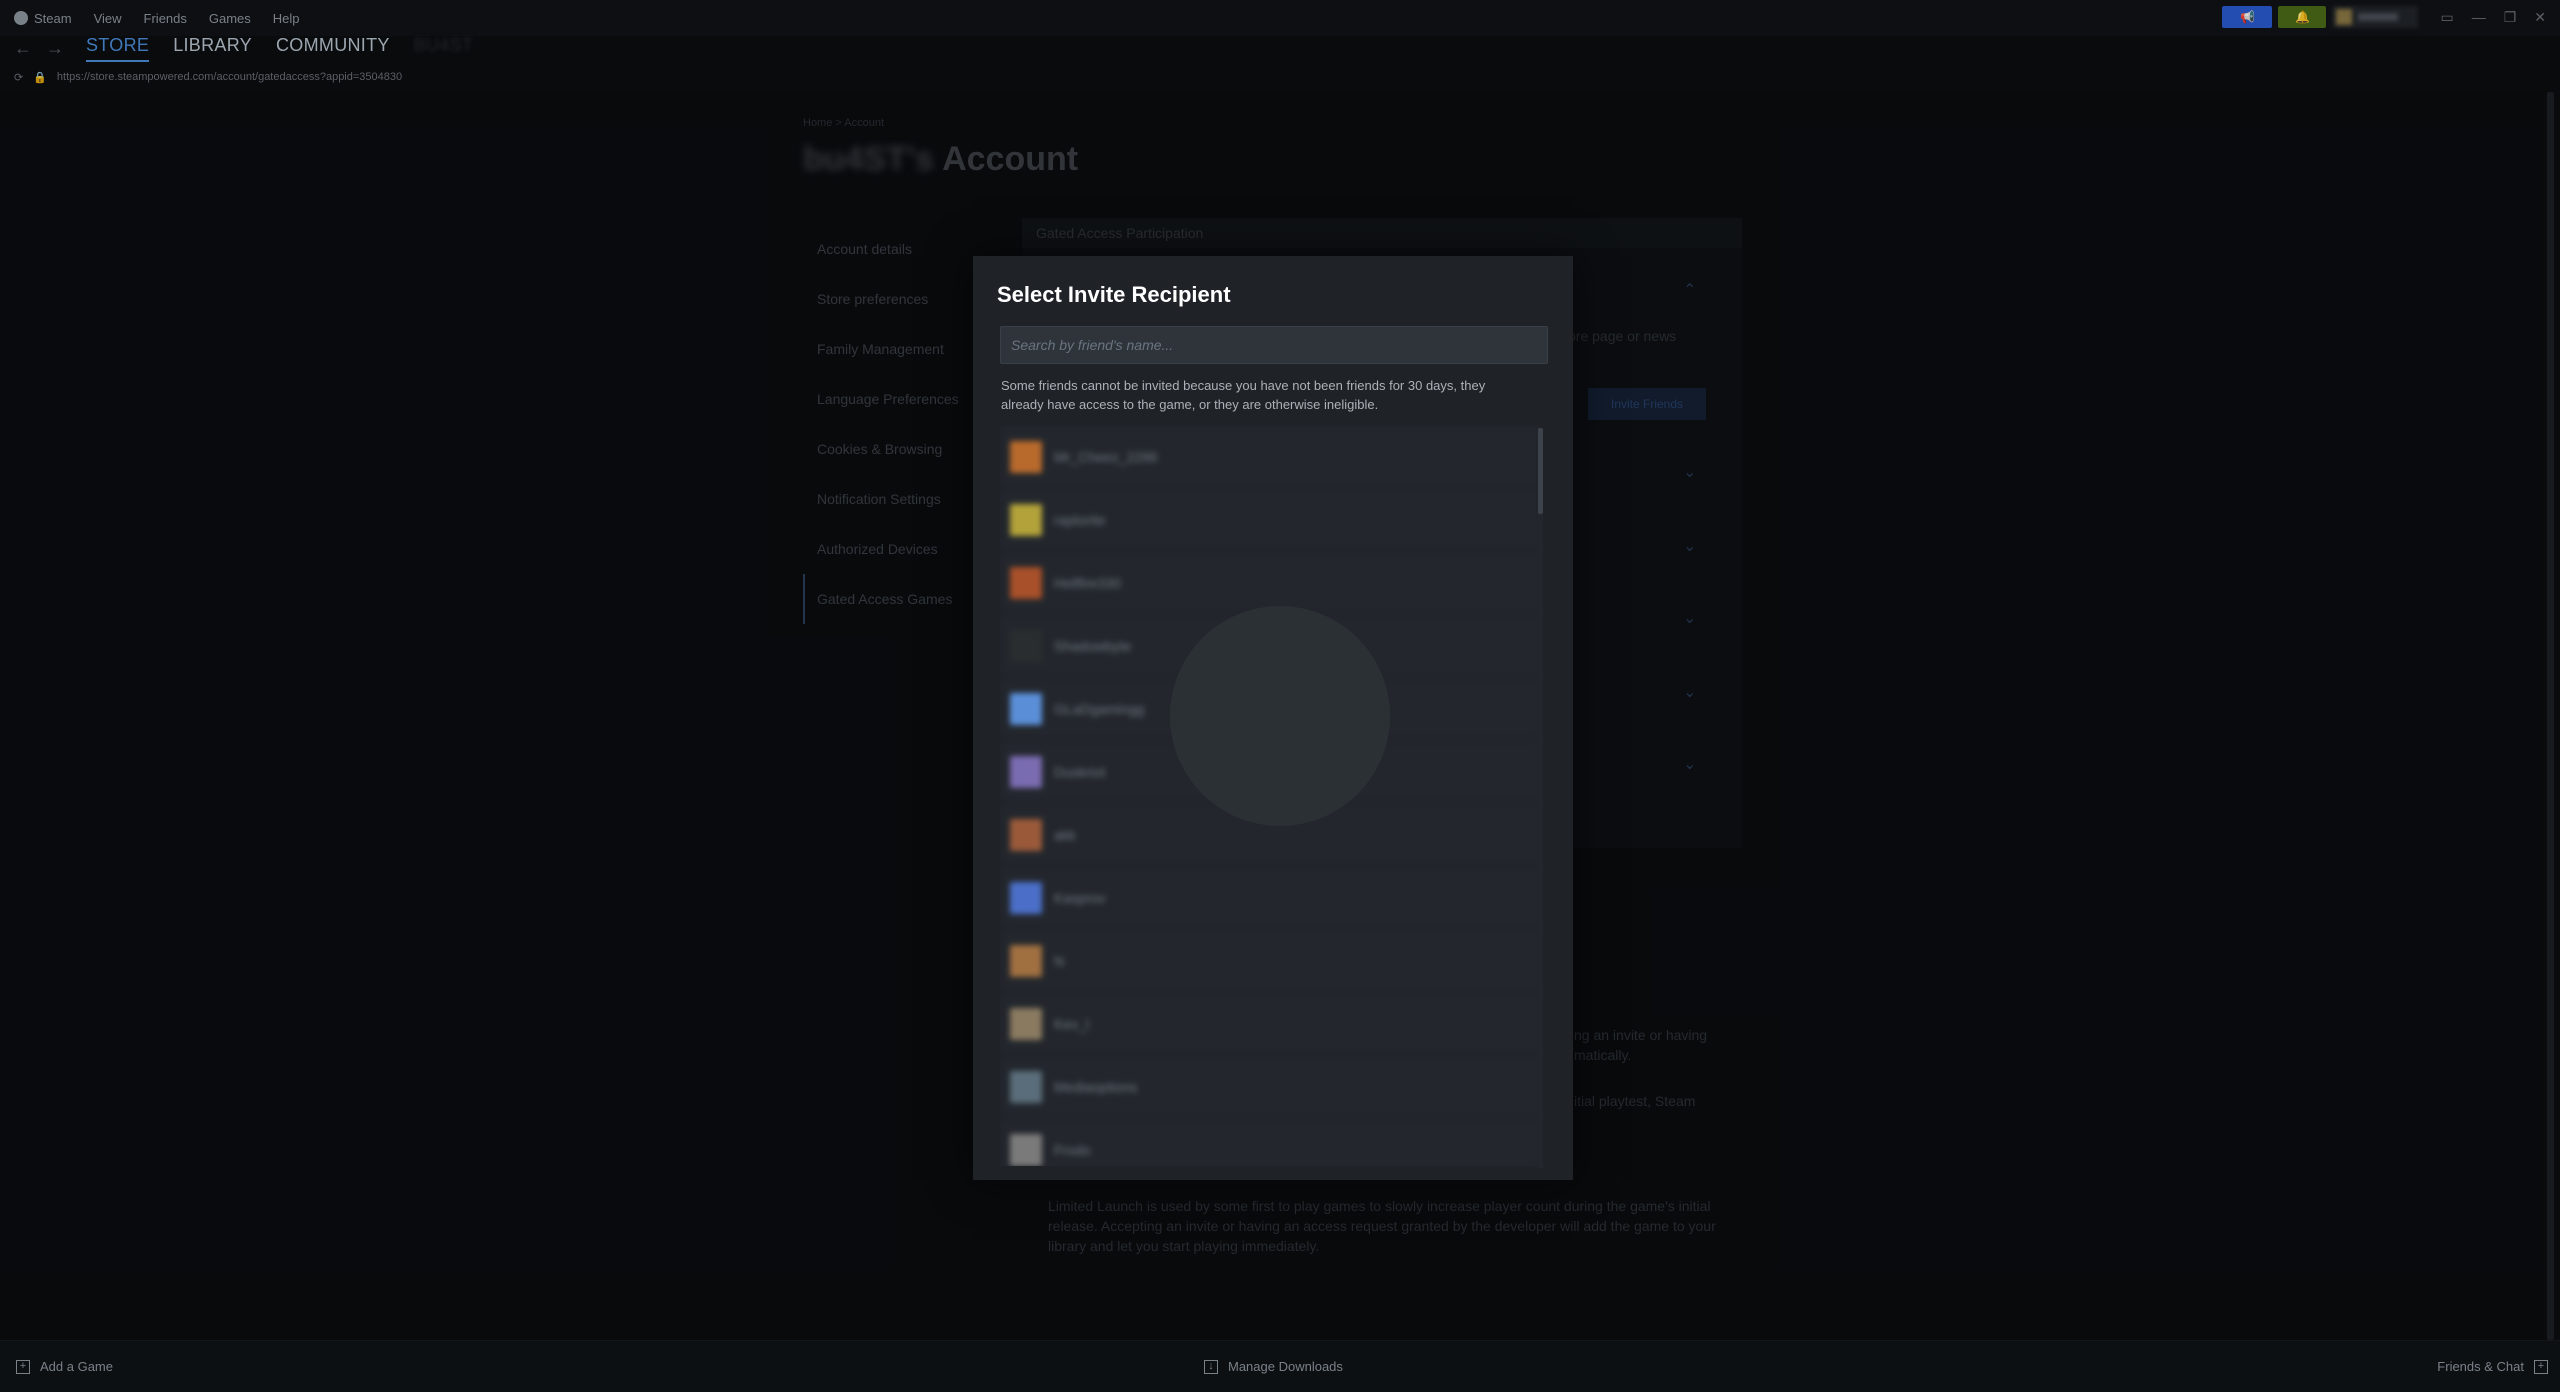  What do you see at coordinates (1270, 898) in the screenshot?
I see `friend-row: Kasprov` at bounding box center [1270, 898].